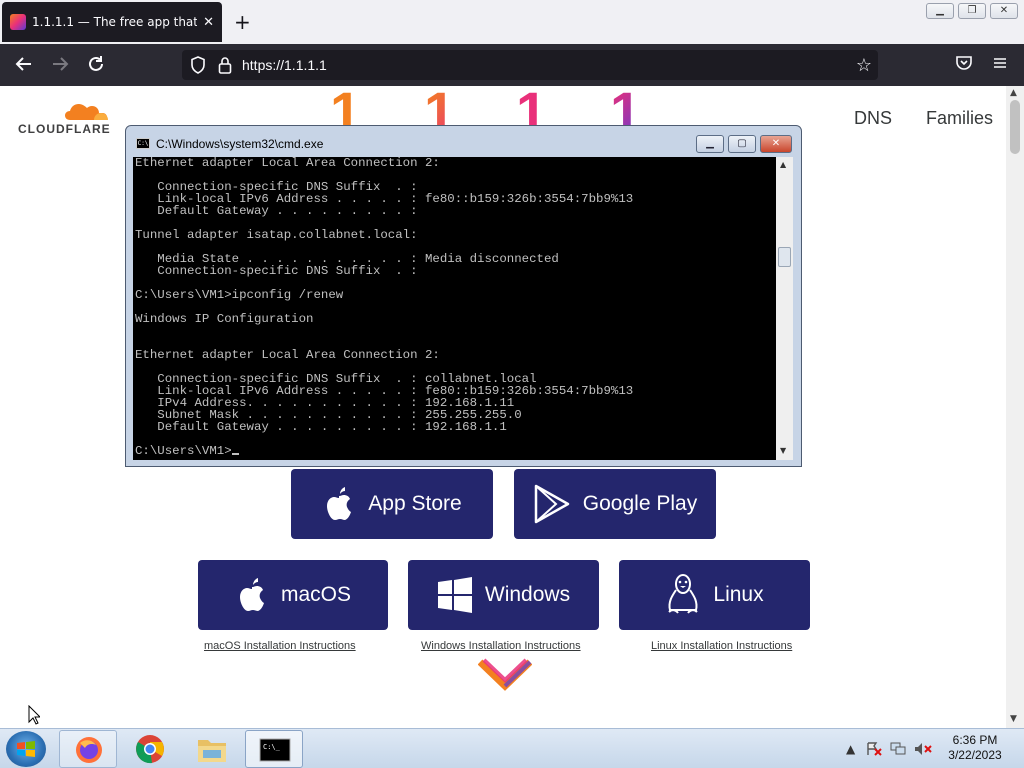  What do you see at coordinates (115, 22) in the screenshot?
I see `tab-title: 1.1.1.1 — The free app that mak` at bounding box center [115, 22].